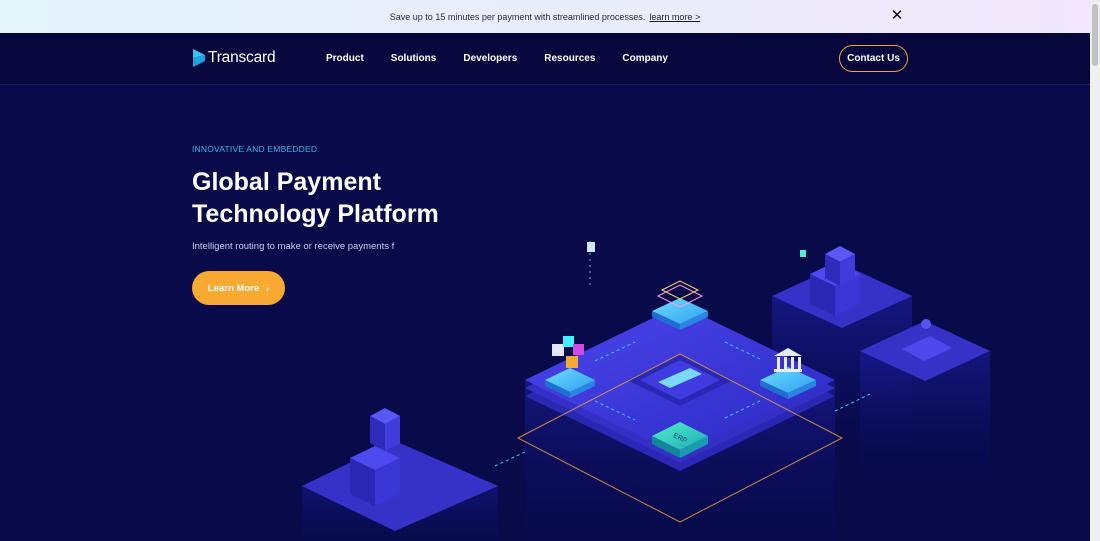 The width and height of the screenshot is (1100, 541). I want to click on left-pillar, so click(400, 474).